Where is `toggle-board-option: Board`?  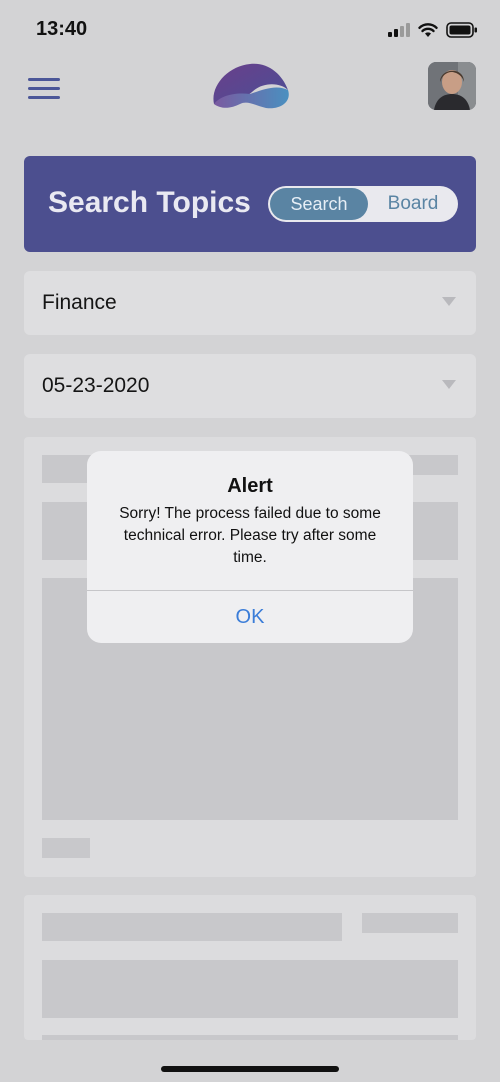
toggle-board-option: Board is located at coordinates (413, 204).